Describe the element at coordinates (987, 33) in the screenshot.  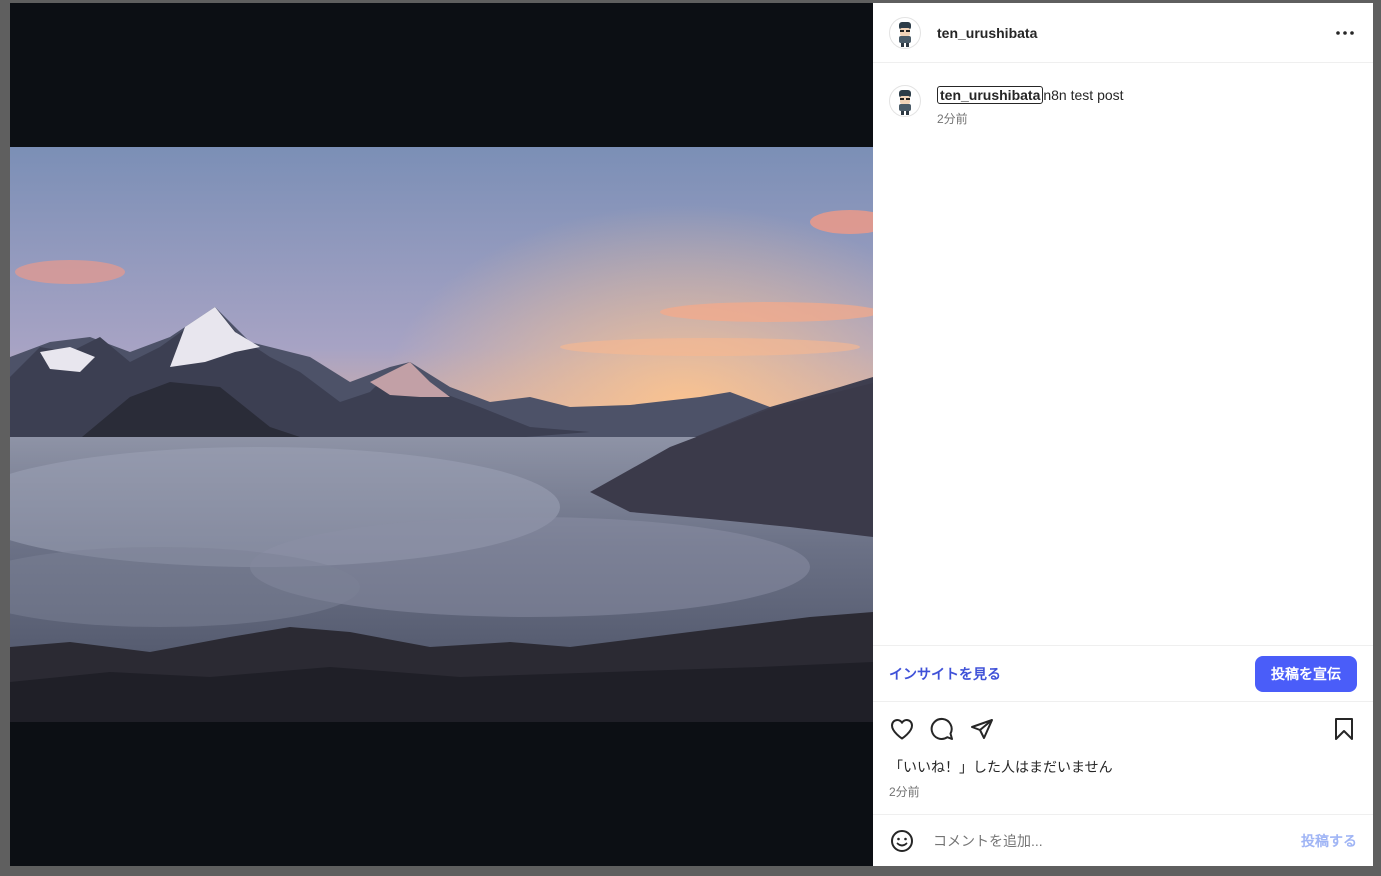
I see `author-username: ten_urushibata` at that location.